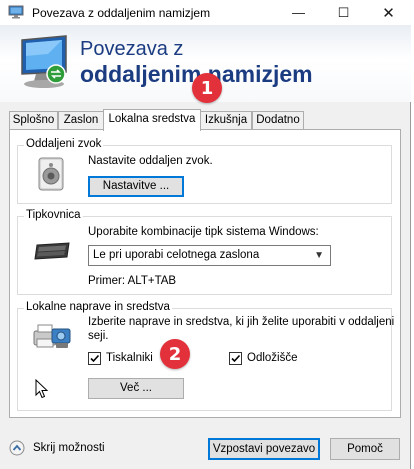 The width and height of the screenshot is (414, 469). I want to click on group-title-devices: Lokalne naprave in sredstva, so click(98, 307).